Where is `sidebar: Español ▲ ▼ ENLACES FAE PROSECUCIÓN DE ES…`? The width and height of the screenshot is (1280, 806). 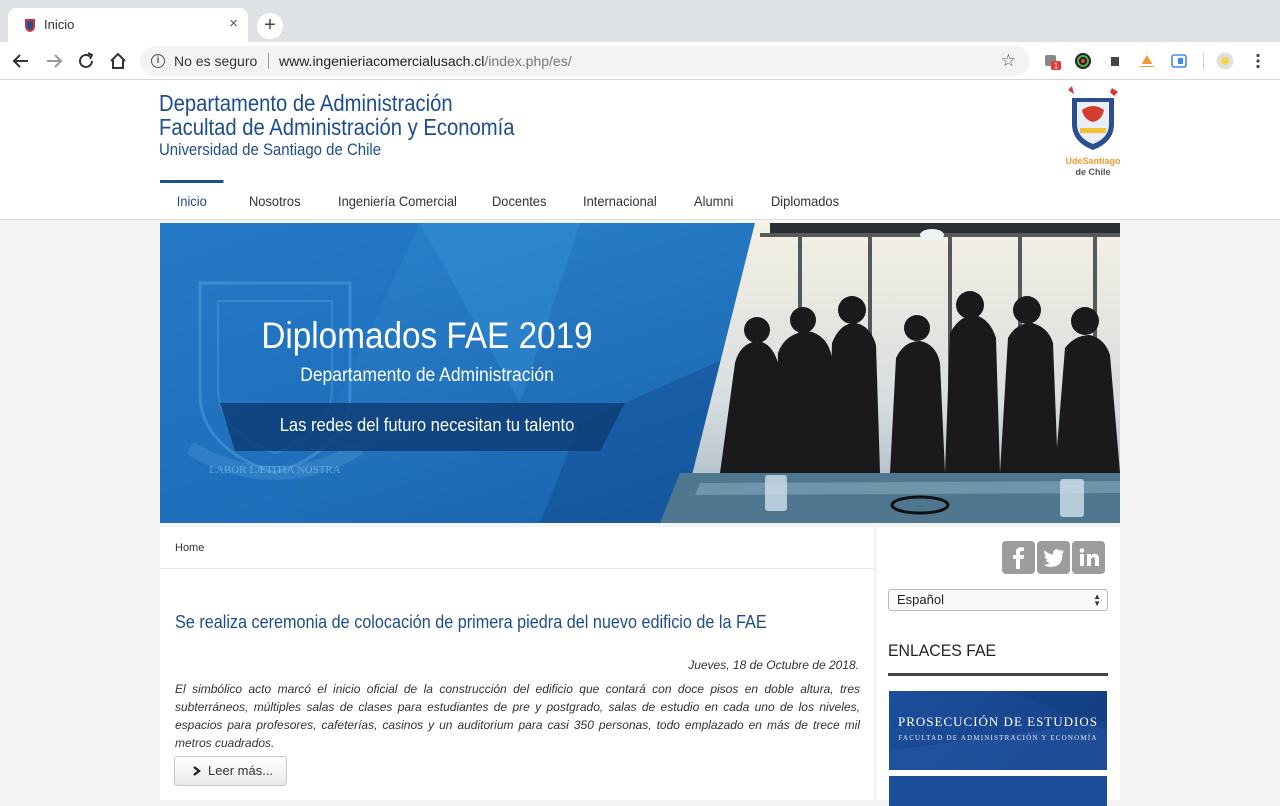 sidebar: Español ▲ ▼ ENLACES FAE PROSECUCIÓN DE ES… is located at coordinates (998, 666).